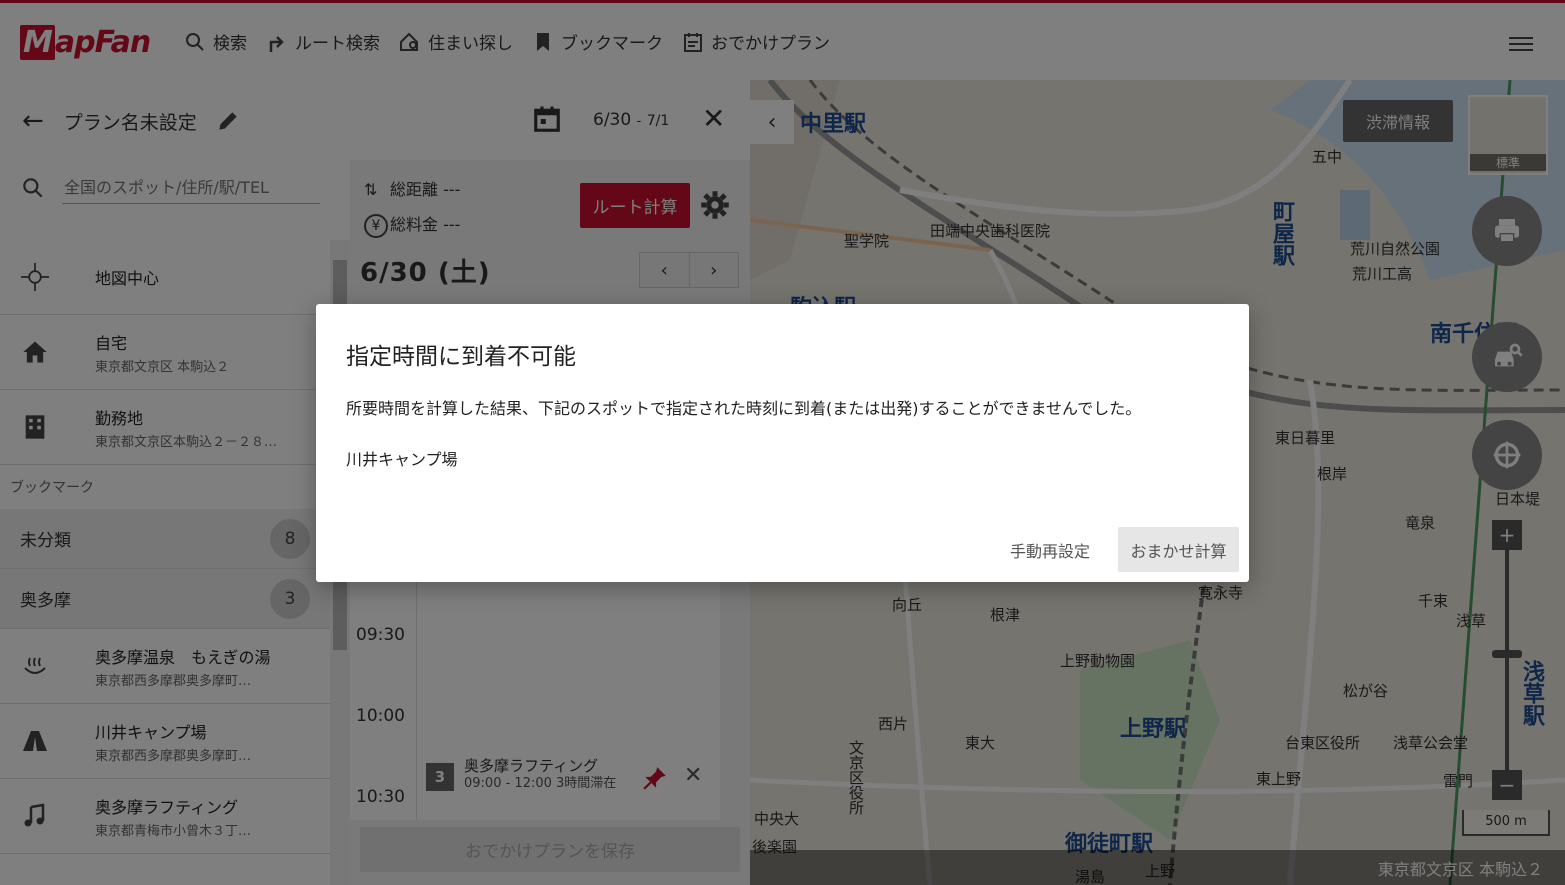  Describe the element at coordinates (1178, 549) in the screenshot. I see `auto-calc-button: おまかせ計算` at that location.